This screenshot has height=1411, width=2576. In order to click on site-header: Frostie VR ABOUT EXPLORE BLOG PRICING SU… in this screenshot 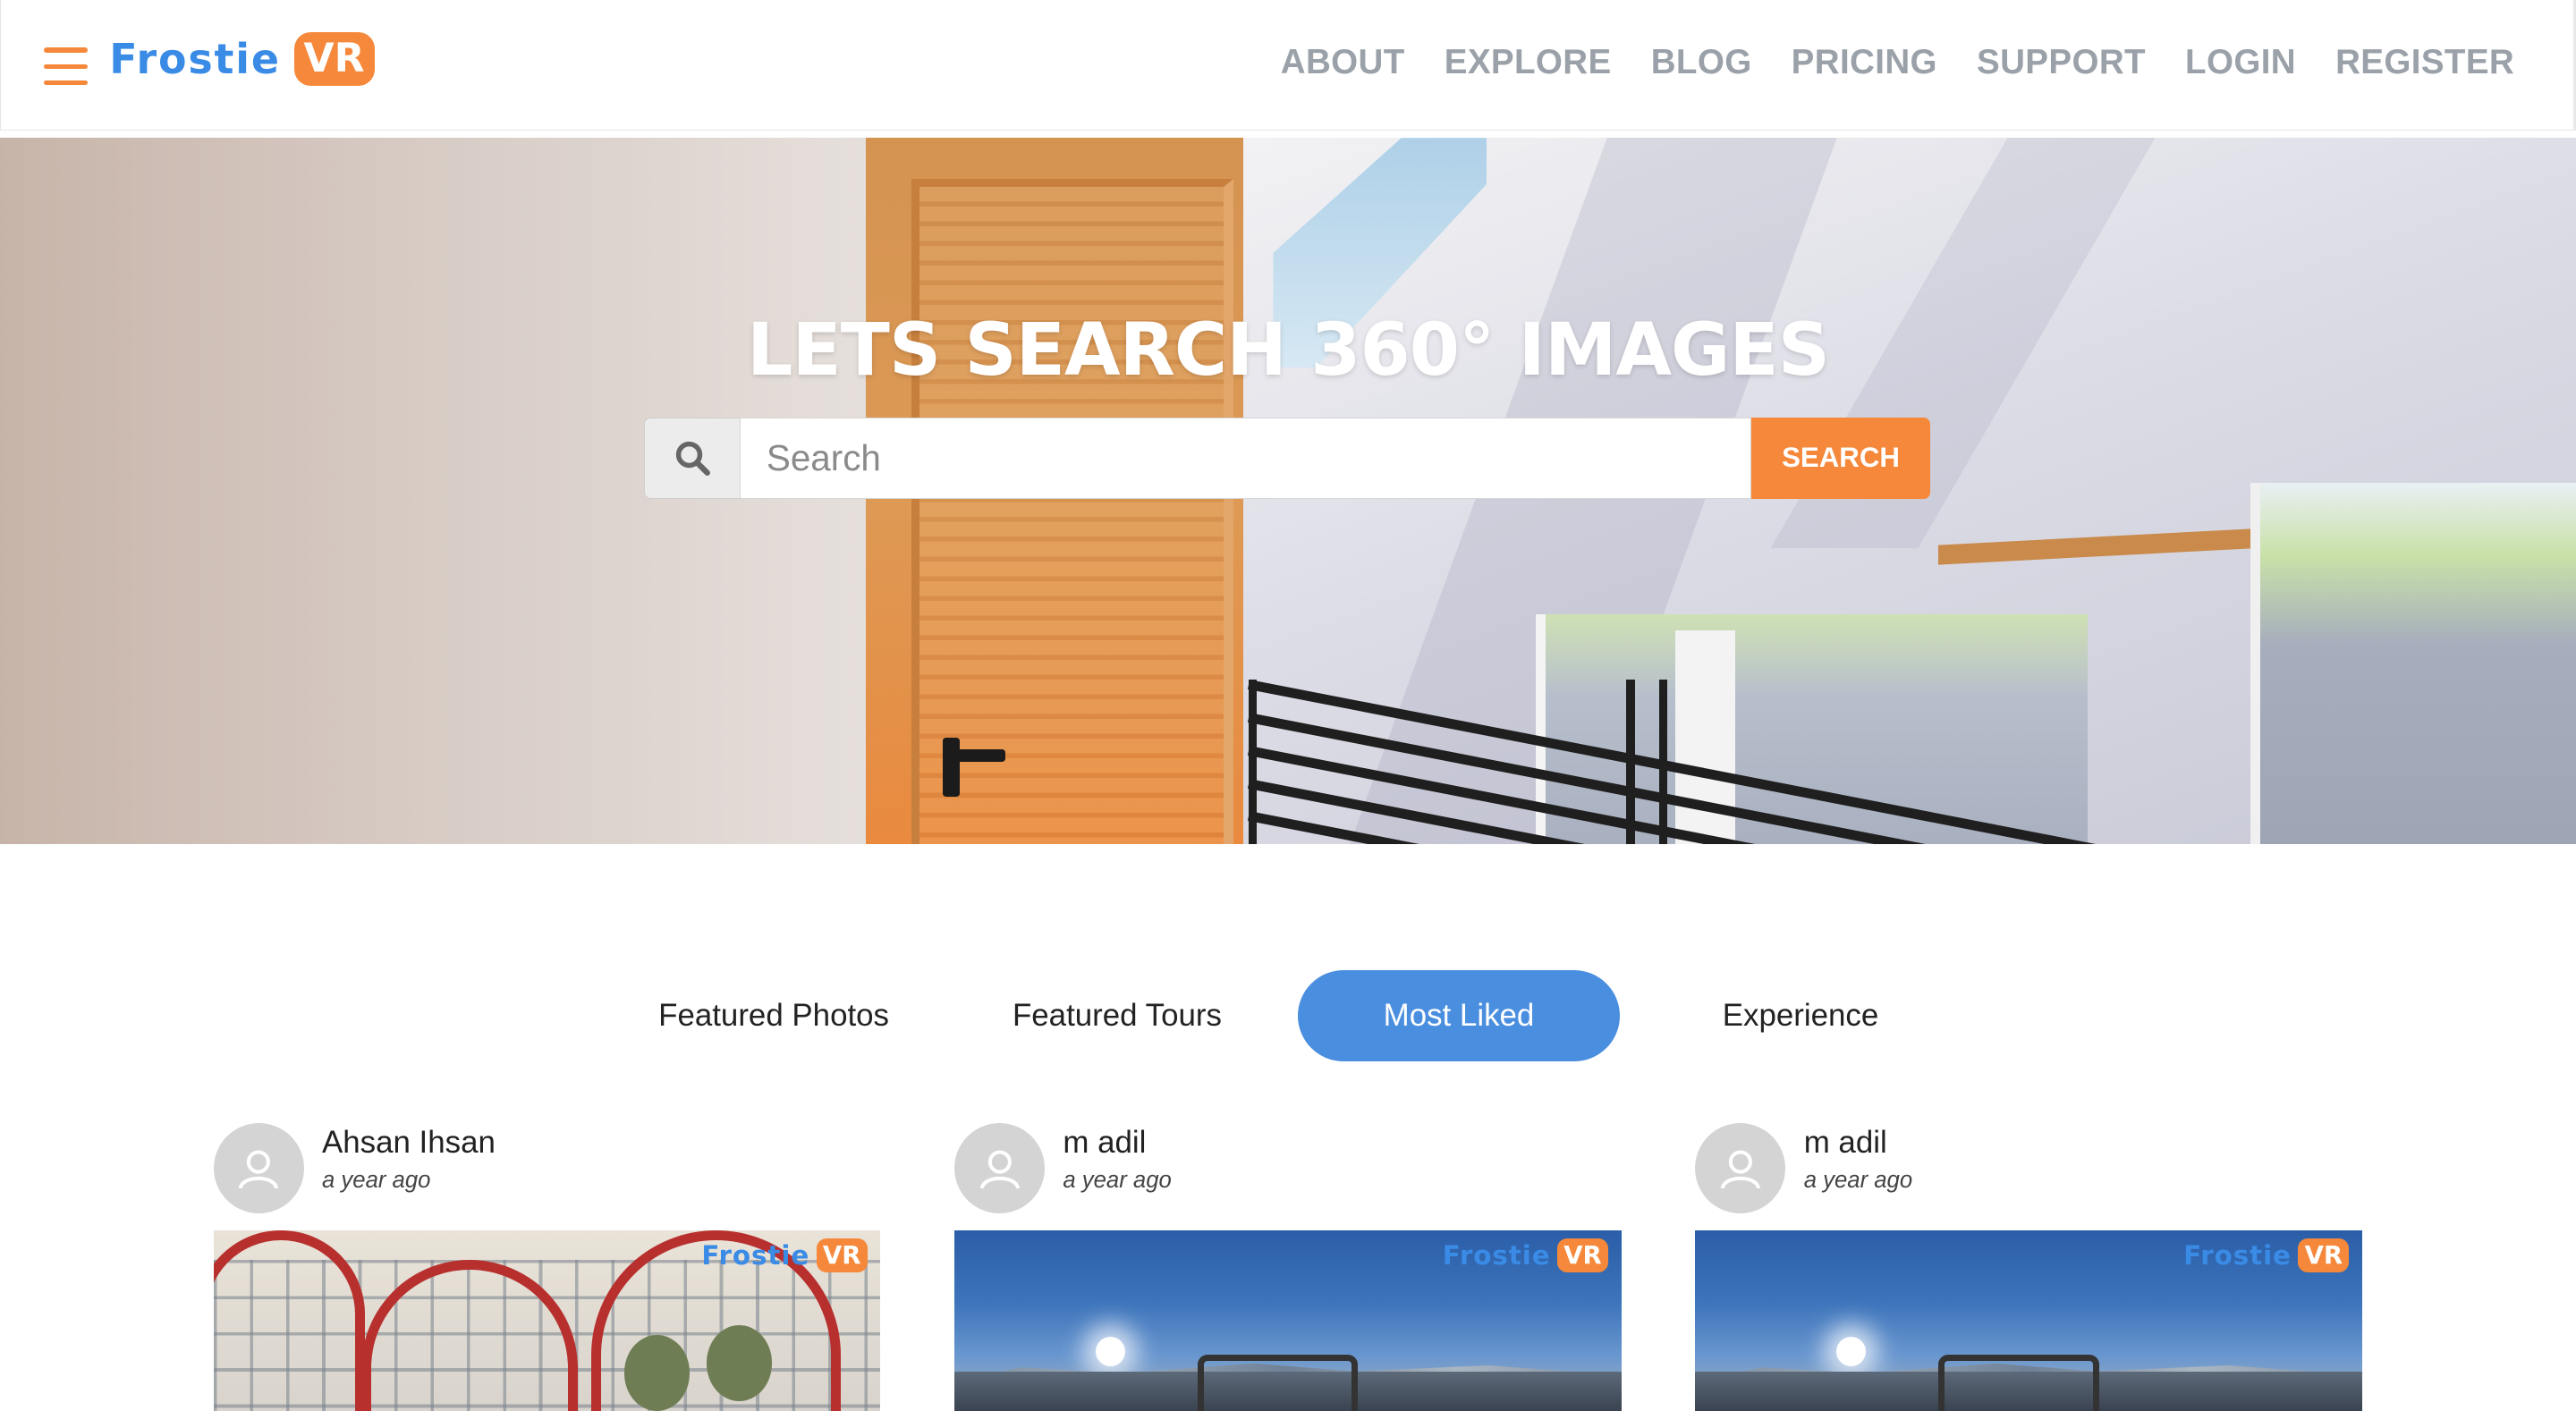, I will do `click(1288, 65)`.